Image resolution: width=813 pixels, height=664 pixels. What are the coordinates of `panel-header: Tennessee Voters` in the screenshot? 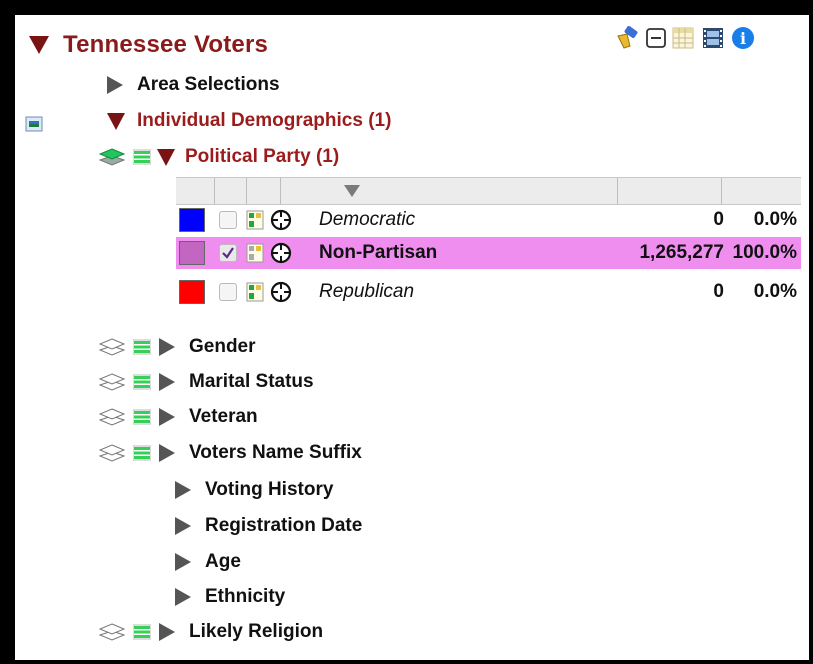 It's located at (148, 45).